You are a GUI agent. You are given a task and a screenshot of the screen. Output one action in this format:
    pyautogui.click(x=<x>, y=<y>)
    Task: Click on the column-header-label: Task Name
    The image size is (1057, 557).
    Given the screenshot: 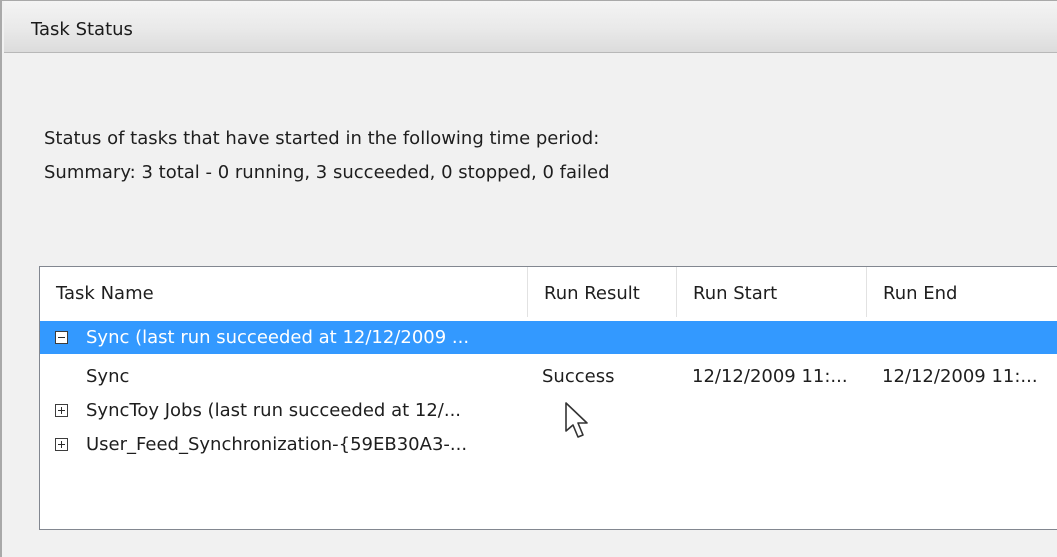 What is the action you would take?
    pyautogui.click(x=105, y=293)
    